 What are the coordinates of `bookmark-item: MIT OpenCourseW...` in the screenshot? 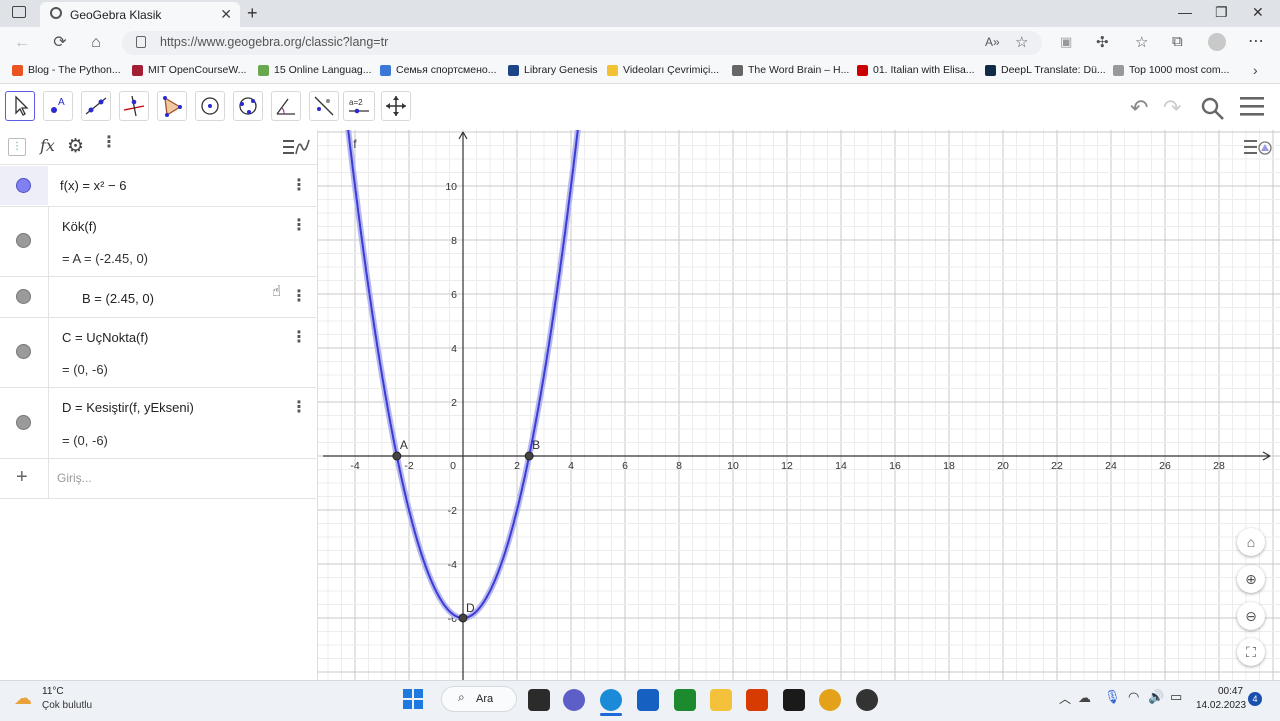 It's located at (189, 70).